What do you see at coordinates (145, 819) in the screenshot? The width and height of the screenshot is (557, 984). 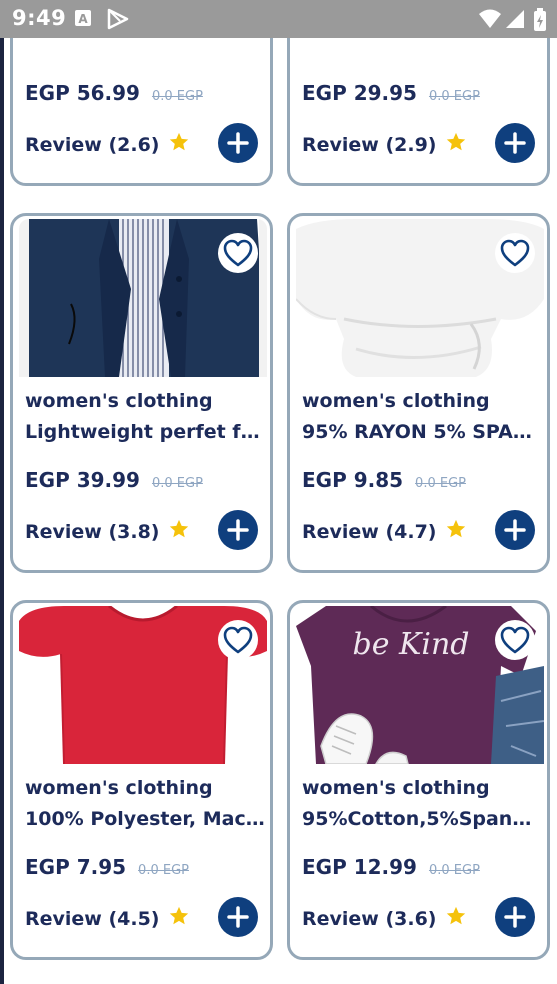 I see `product-title: 100% Polyester, Machine wash` at bounding box center [145, 819].